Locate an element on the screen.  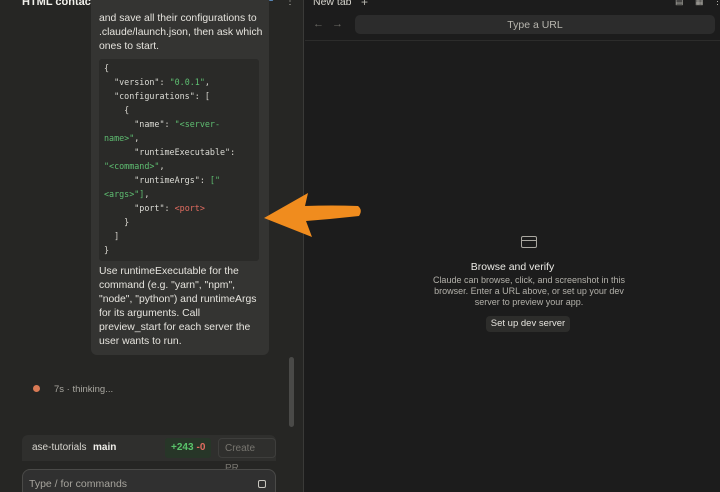
code-line: "<command>", is located at coordinates (134, 166).